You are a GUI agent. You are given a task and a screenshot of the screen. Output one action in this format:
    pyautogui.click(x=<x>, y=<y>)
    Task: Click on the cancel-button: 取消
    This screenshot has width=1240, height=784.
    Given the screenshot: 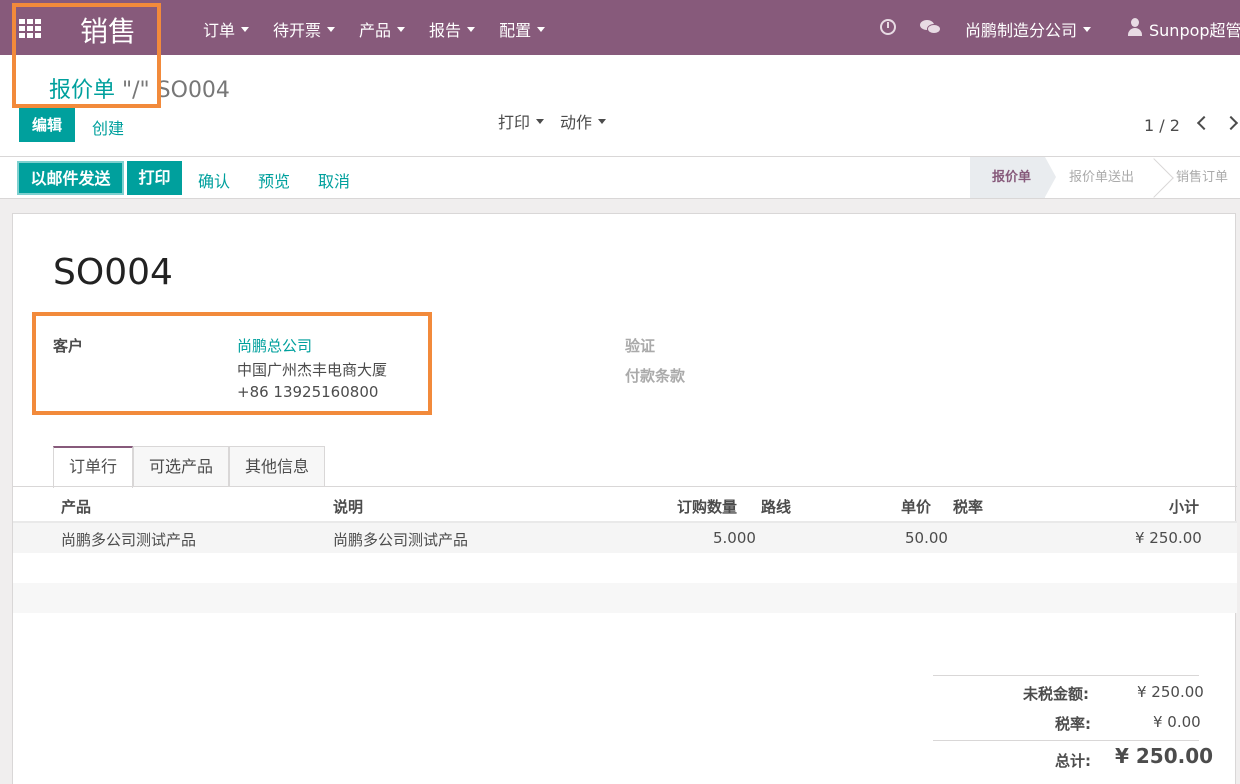 What is the action you would take?
    pyautogui.click(x=334, y=180)
    